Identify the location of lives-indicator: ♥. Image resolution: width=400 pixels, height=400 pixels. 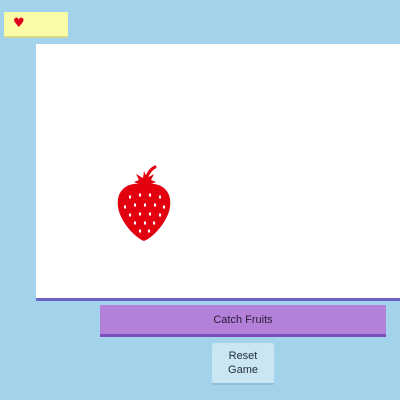
(36, 25).